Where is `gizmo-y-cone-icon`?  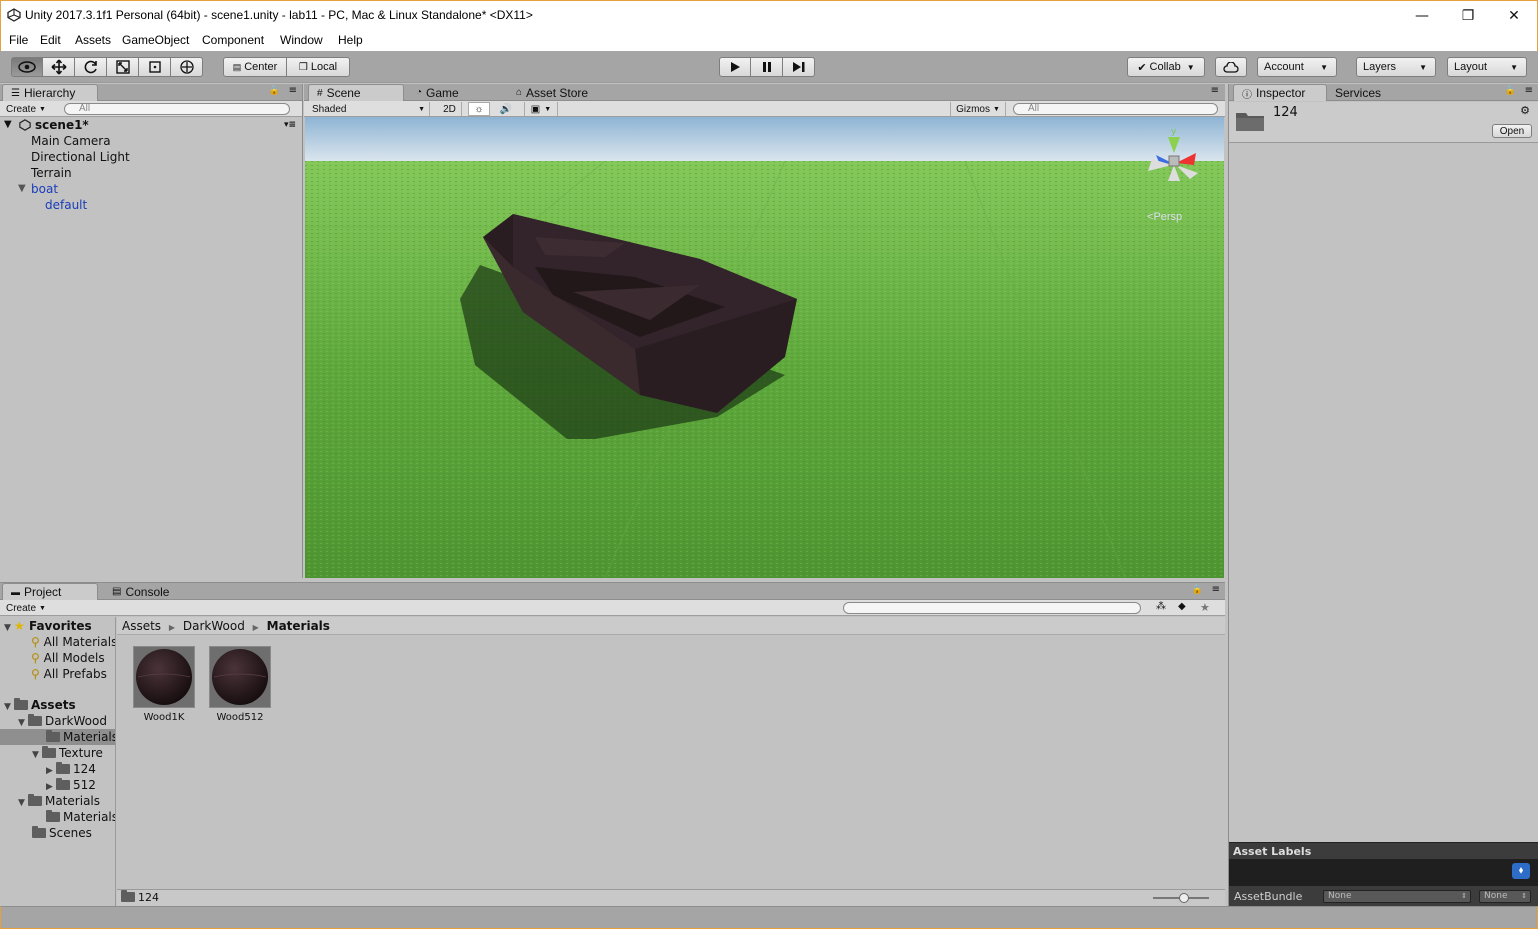 gizmo-y-cone-icon is located at coordinates (1174, 145).